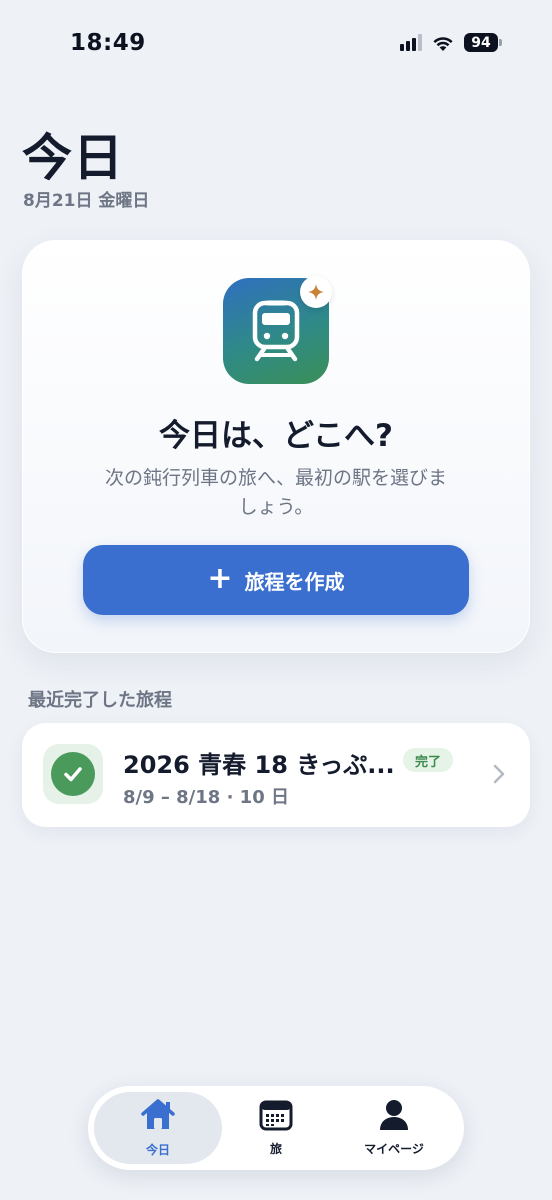 This screenshot has width=552, height=1200. Describe the element at coordinates (157, 1150) in the screenshot. I see `tab-today-label: 今日` at that location.